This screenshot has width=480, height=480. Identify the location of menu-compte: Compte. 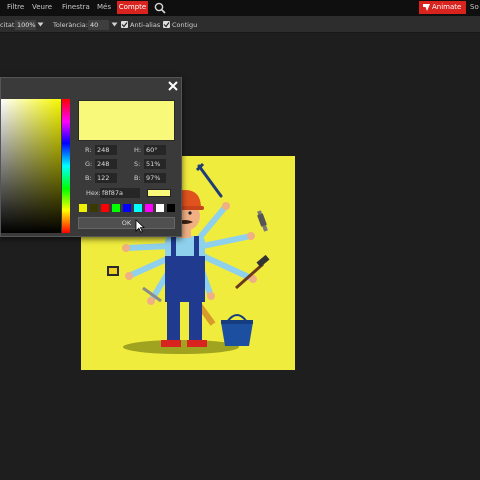
(132, 7).